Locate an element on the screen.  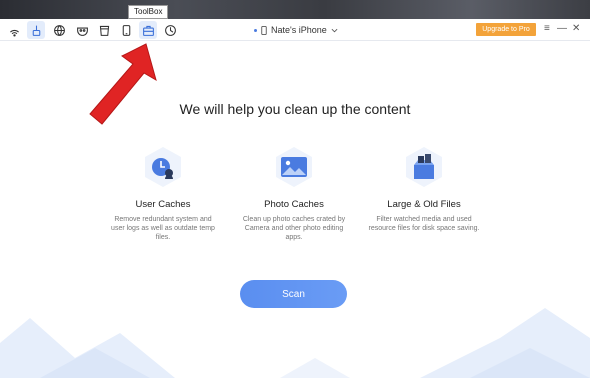
cup-icon is located at coordinates (104, 30).